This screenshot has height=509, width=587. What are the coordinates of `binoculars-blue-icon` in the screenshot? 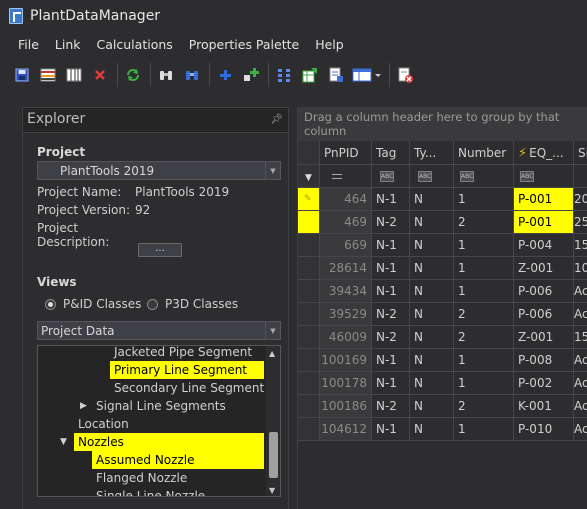 It's located at (192, 75).